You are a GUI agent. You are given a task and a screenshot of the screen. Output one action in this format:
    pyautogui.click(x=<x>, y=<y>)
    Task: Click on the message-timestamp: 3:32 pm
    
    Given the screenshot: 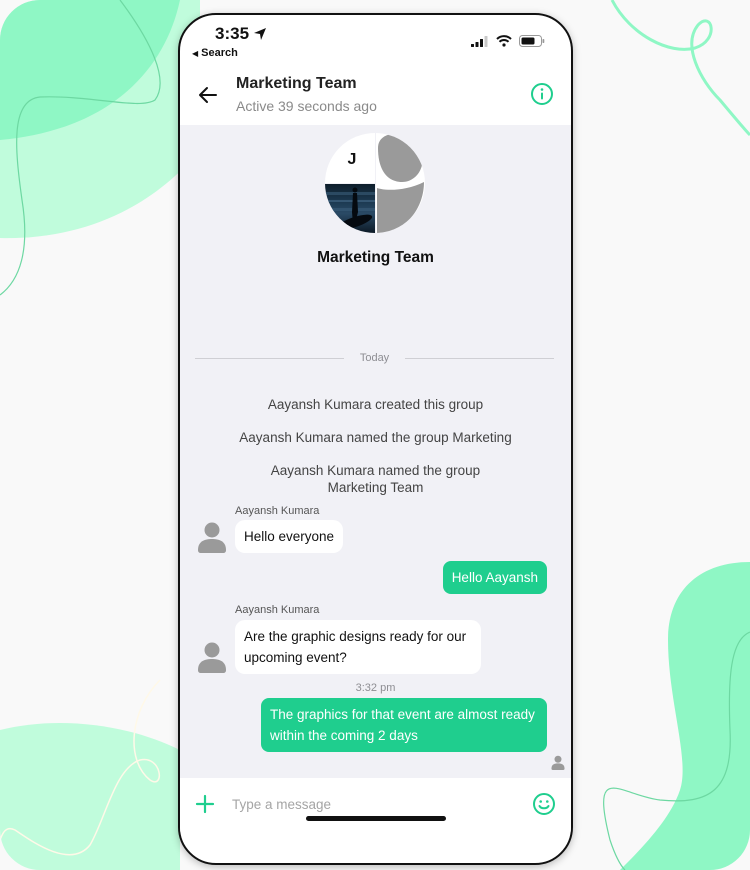 What is the action you would take?
    pyautogui.click(x=375, y=688)
    